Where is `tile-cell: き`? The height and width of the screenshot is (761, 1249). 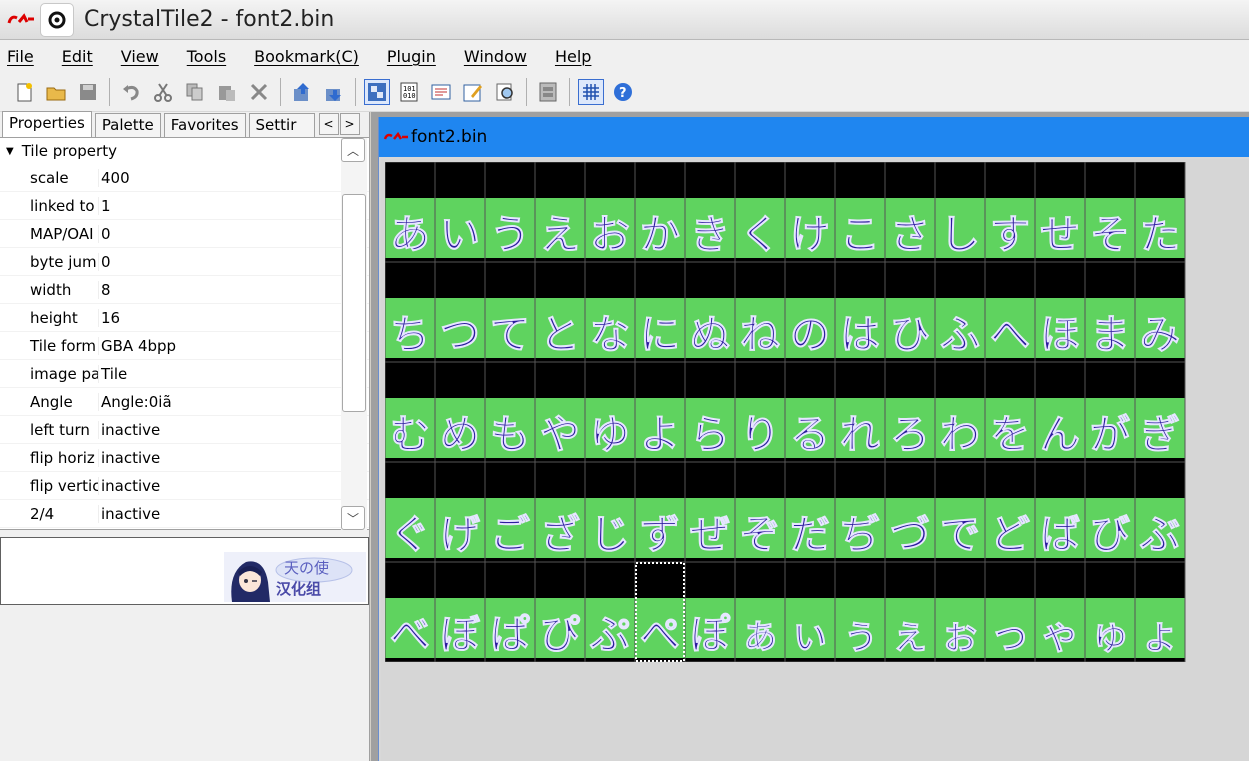 tile-cell: き is located at coordinates (710, 228).